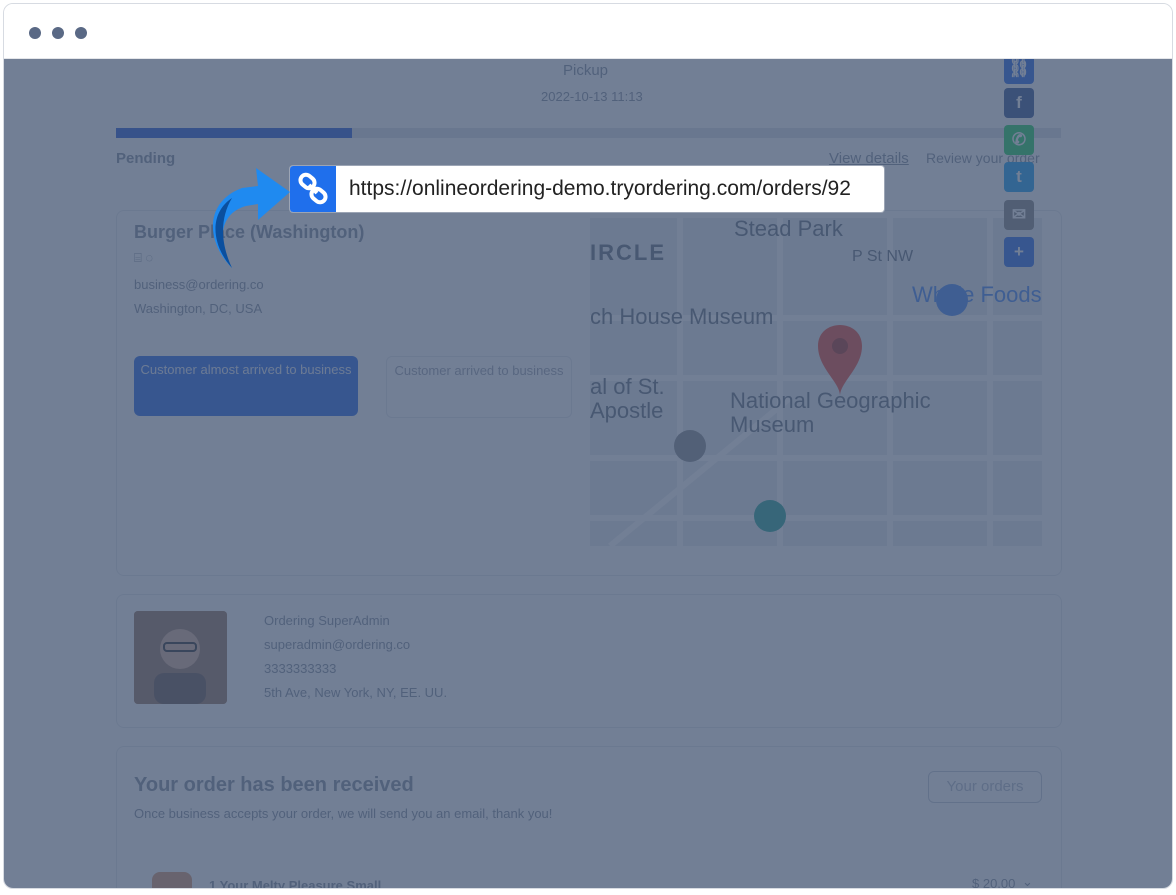 The image size is (1176, 895). I want to click on chevron-down-icon: ⌄, so click(1027, 881).